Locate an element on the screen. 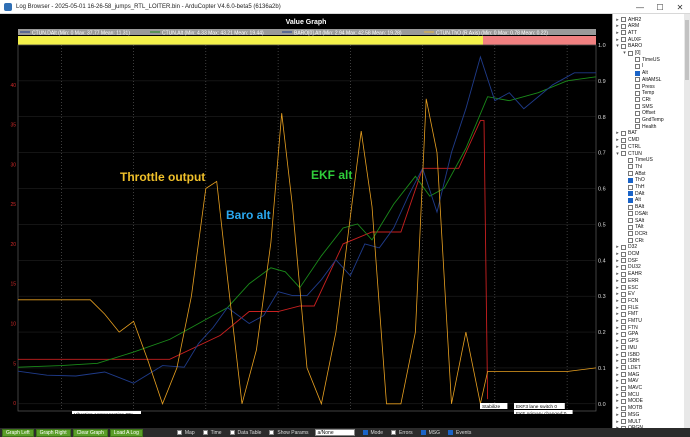 The height and width of the screenshot is (437, 690). tree-scrollbar is located at coordinates (687, 221).